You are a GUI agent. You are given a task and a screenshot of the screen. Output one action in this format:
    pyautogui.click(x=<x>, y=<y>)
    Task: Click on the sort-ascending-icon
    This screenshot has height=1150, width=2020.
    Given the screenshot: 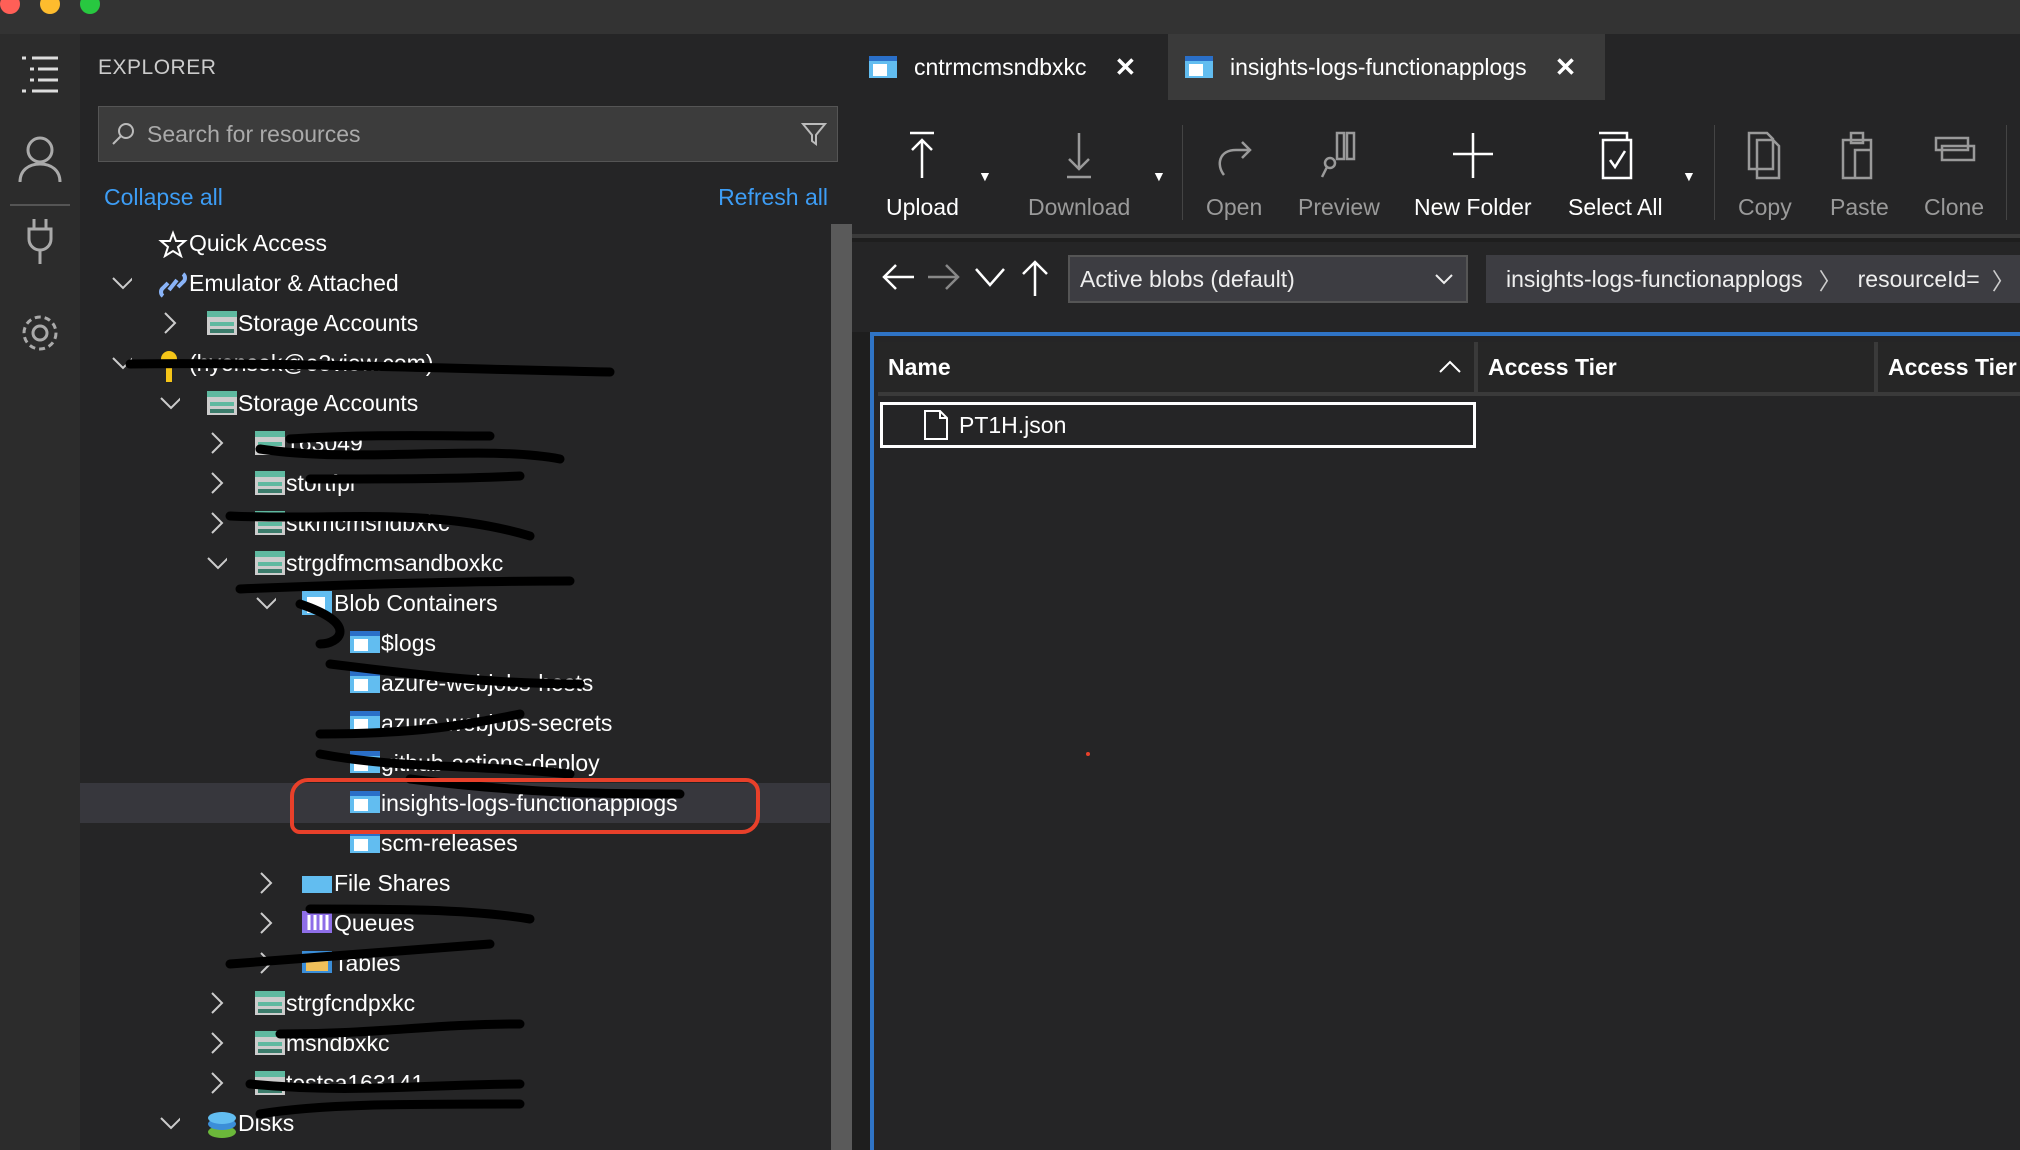 What is the action you would take?
    pyautogui.click(x=1450, y=366)
    